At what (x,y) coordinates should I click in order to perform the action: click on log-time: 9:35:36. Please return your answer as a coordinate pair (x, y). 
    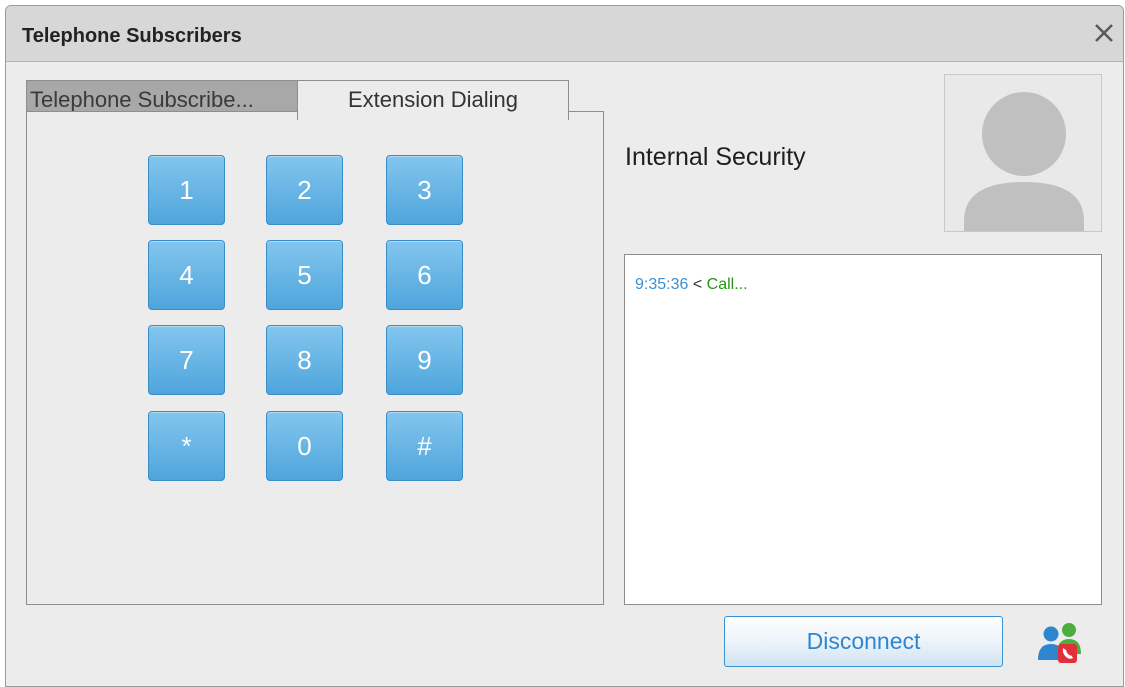
    Looking at the image, I should click on (662, 284).